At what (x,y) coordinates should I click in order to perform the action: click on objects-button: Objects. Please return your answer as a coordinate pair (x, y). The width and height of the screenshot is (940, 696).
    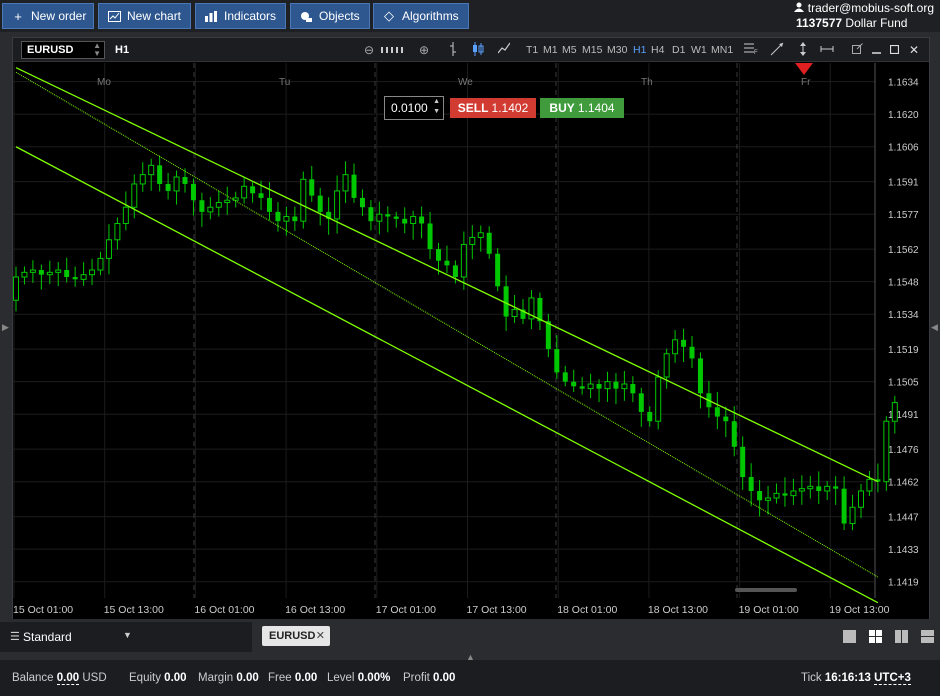
    Looking at the image, I should click on (330, 16).